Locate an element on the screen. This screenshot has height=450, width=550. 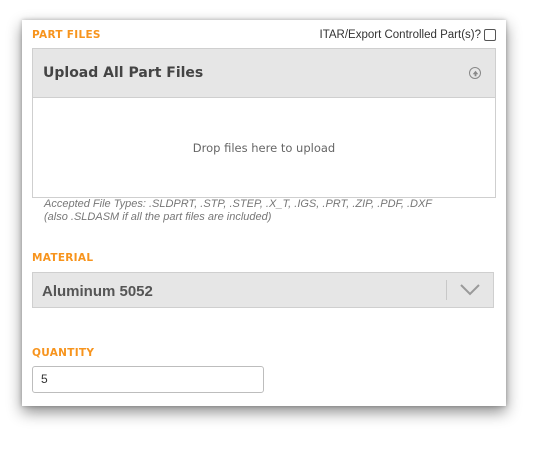
itar-checkbox-label: ITAR/Export Controlled Part(s)? is located at coordinates (408, 35).